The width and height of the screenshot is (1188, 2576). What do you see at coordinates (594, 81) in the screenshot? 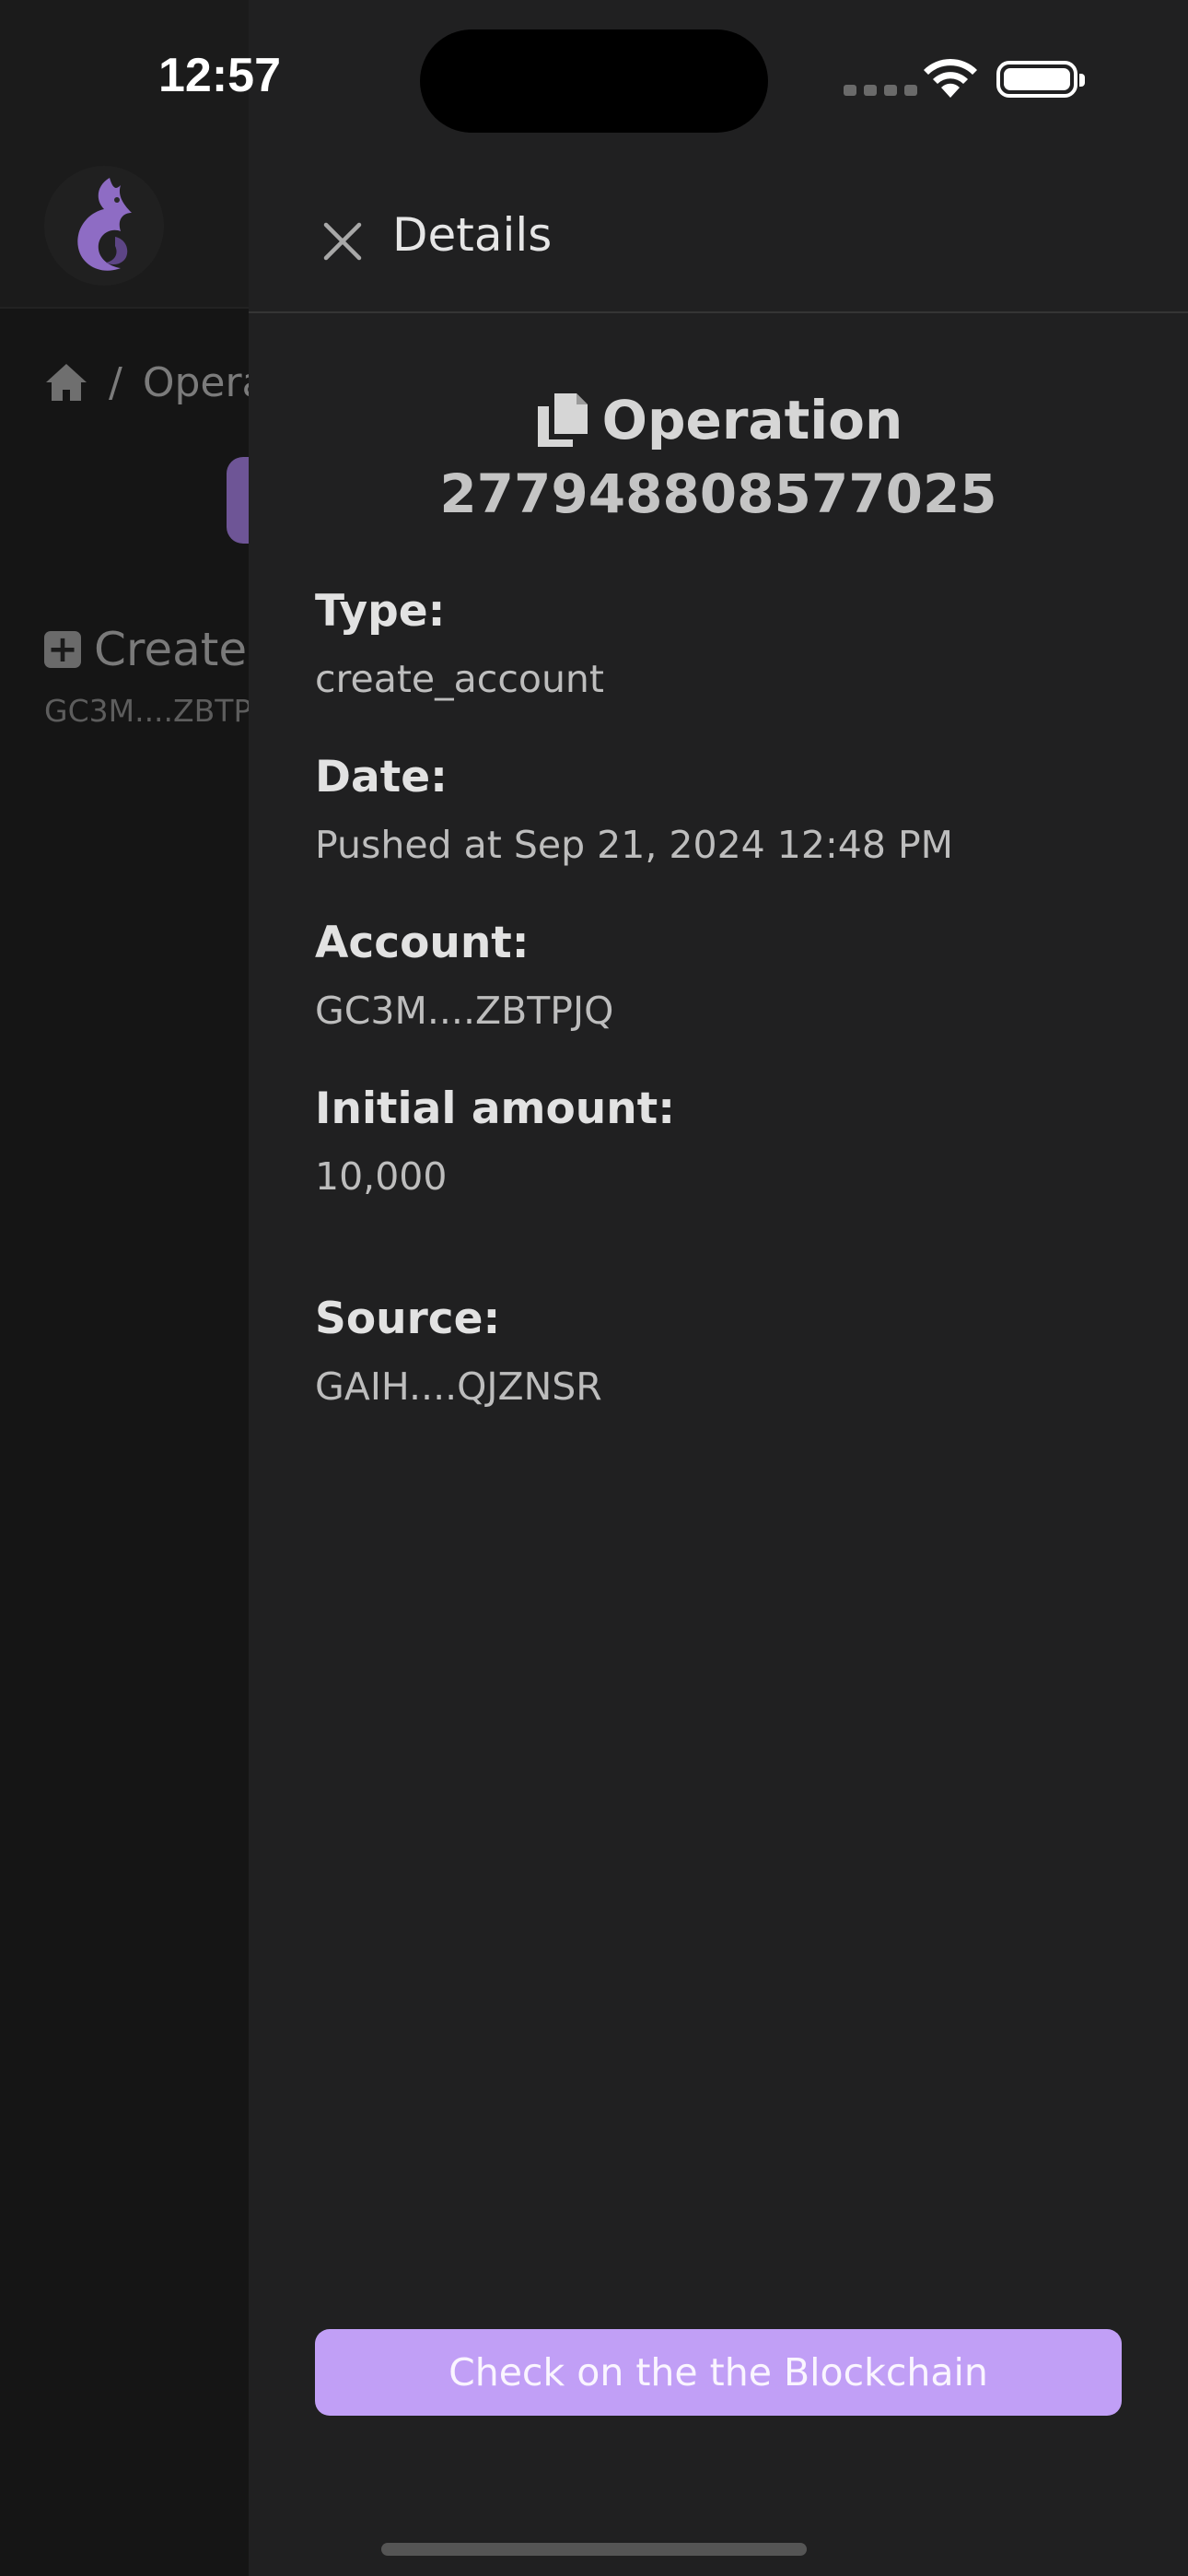
I see `dynamic-island` at bounding box center [594, 81].